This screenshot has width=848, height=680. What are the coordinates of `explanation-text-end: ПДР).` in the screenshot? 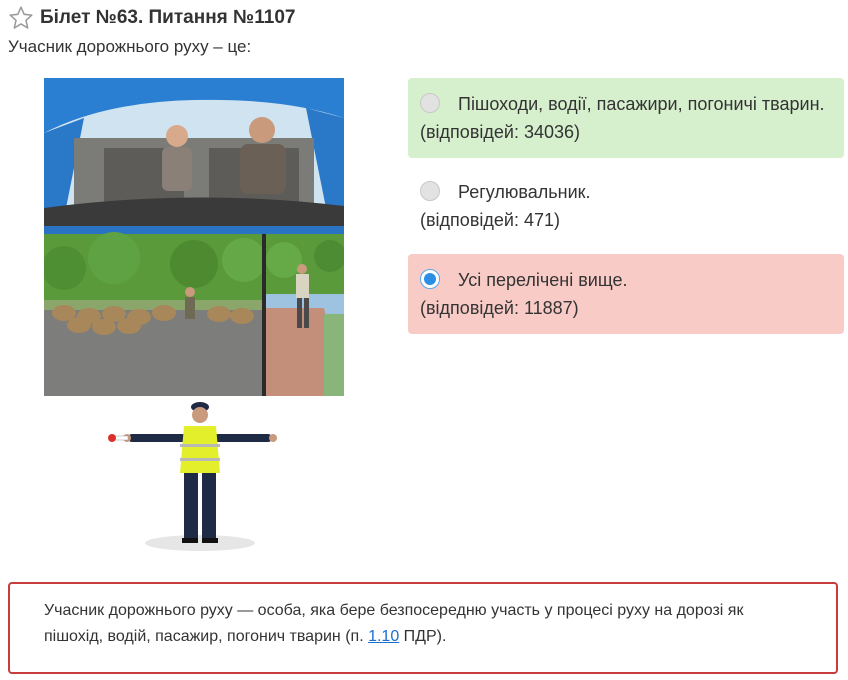 It's located at (423, 636).